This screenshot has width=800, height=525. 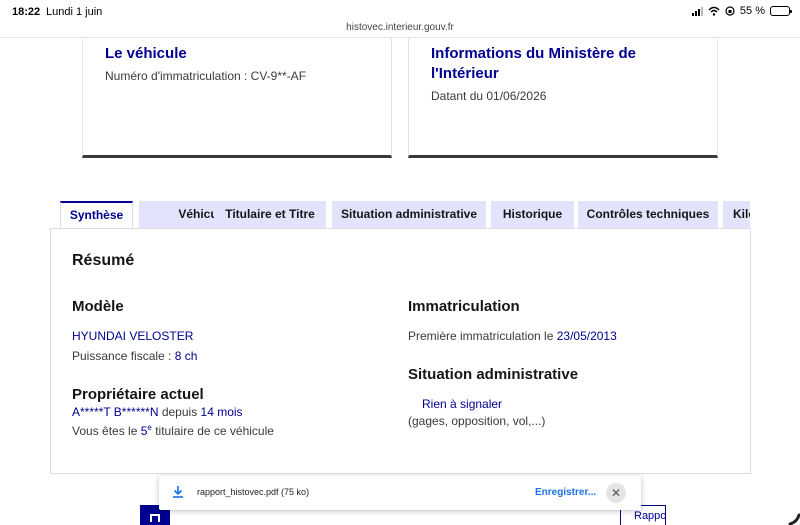 I want to click on model-name: HYUNDAI VELOSTER, so click(x=133, y=336).